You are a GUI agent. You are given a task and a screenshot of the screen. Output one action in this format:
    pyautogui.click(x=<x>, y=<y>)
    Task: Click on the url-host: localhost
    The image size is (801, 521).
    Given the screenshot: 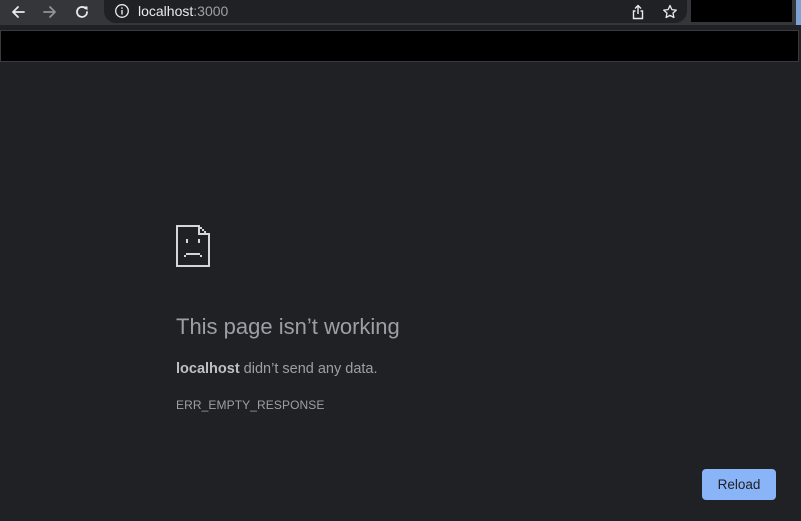 What is the action you would take?
    pyautogui.click(x=166, y=11)
    